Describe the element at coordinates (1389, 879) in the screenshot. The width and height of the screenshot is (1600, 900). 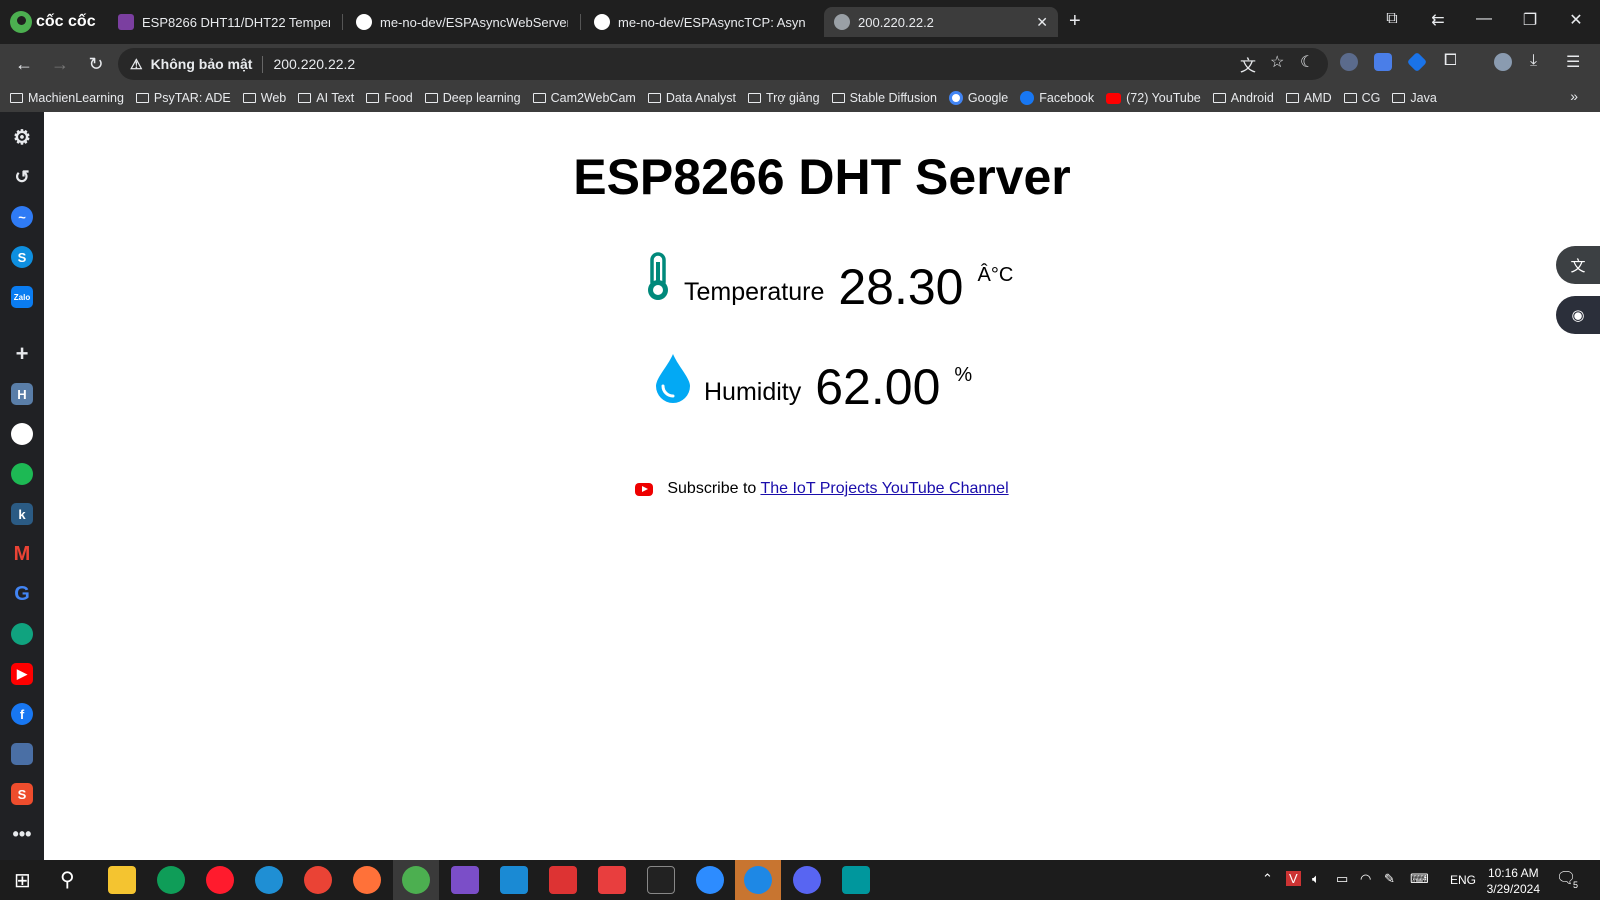
I see `pen-icon: ✎` at that location.